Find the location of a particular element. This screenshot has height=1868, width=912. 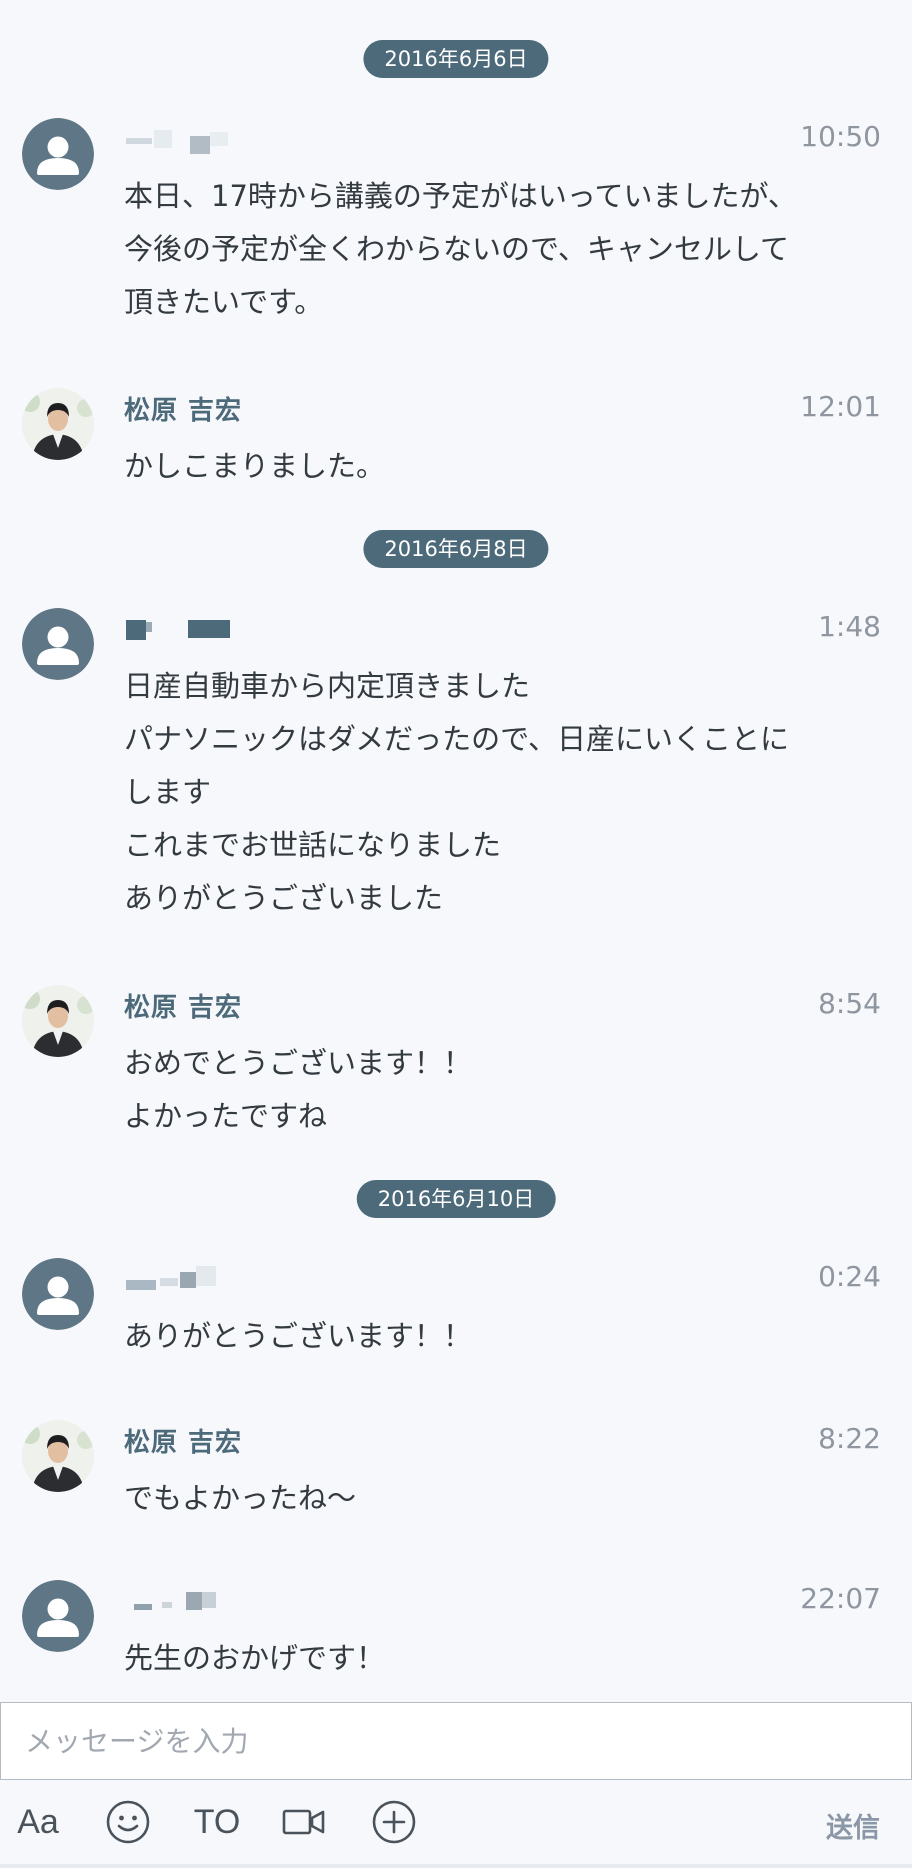

message-line: ありがとうございます！！ is located at coordinates (298, 1336).